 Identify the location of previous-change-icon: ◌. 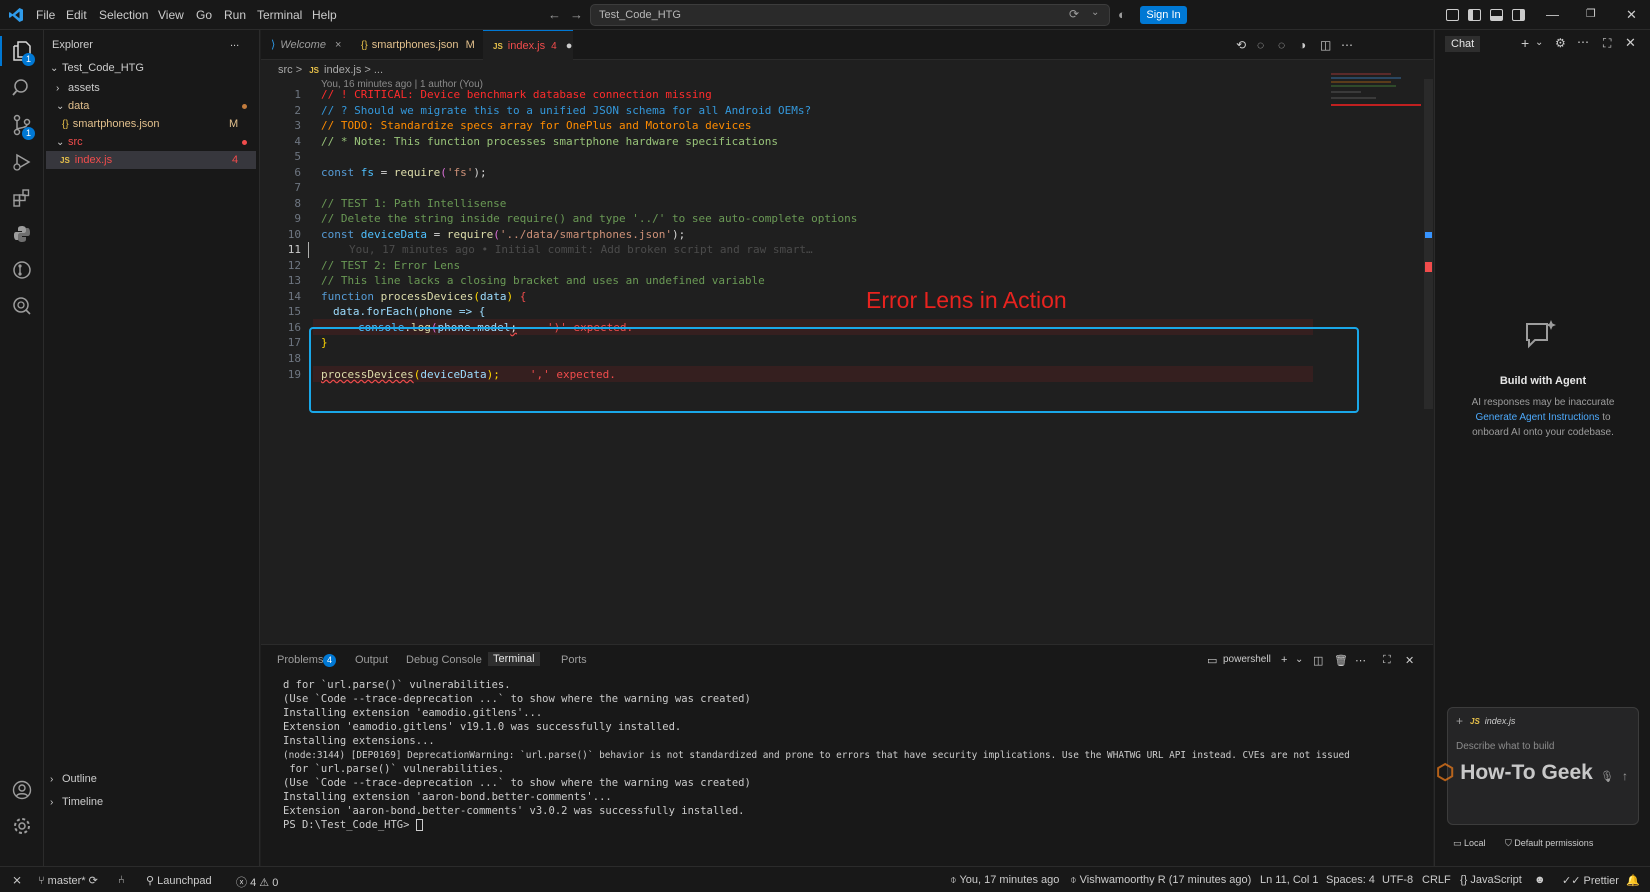
(1260, 45).